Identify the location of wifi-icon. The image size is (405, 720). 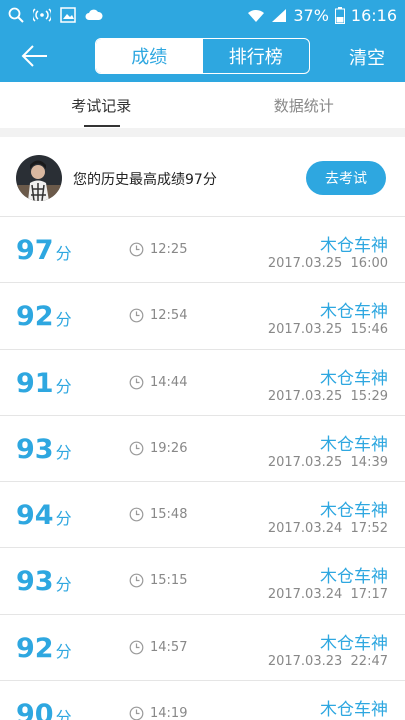
(256, 15).